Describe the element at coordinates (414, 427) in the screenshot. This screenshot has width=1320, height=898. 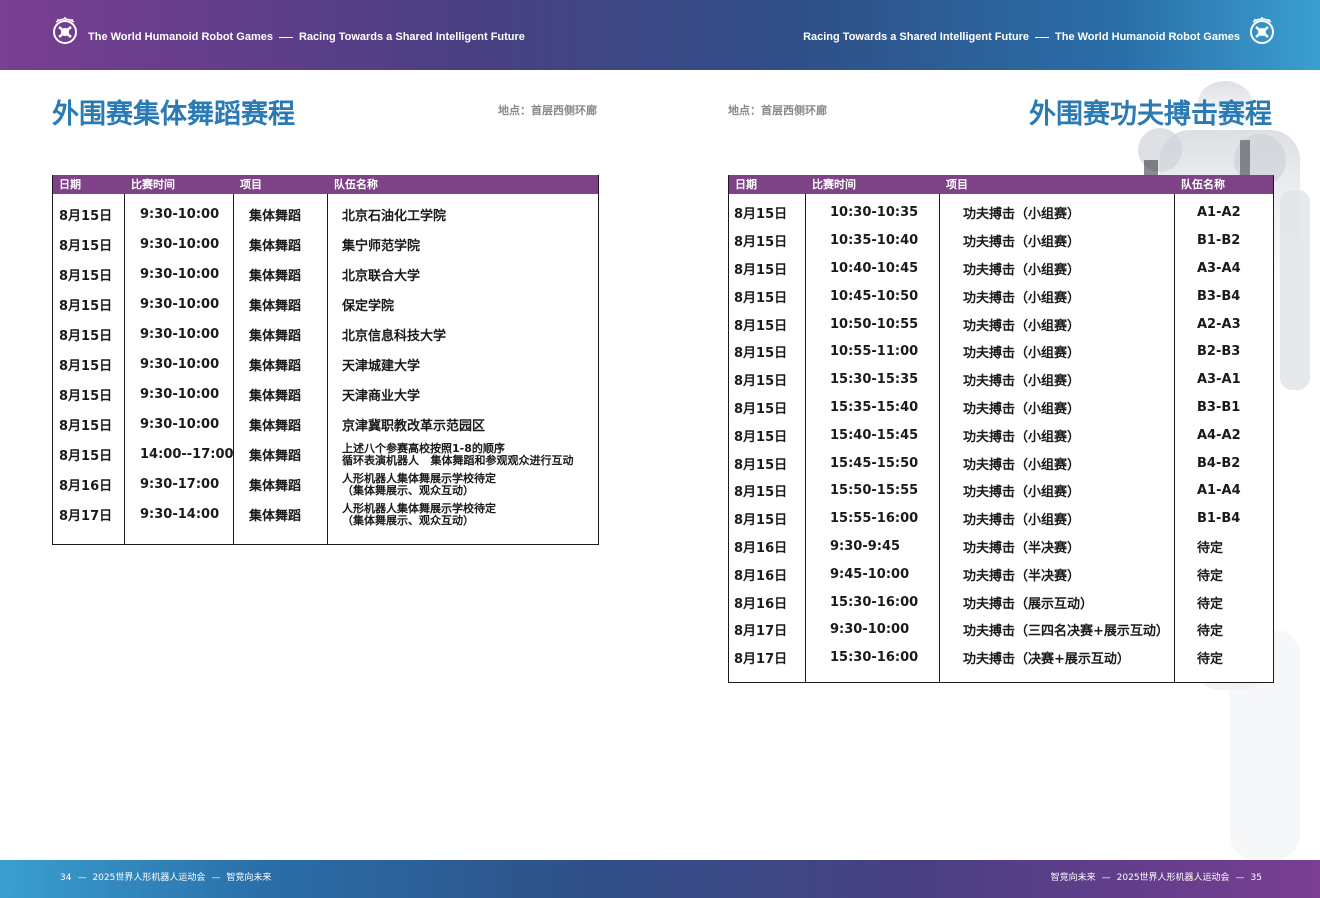
I see `table-cell-team: 京津冀职教改革示范园区` at that location.